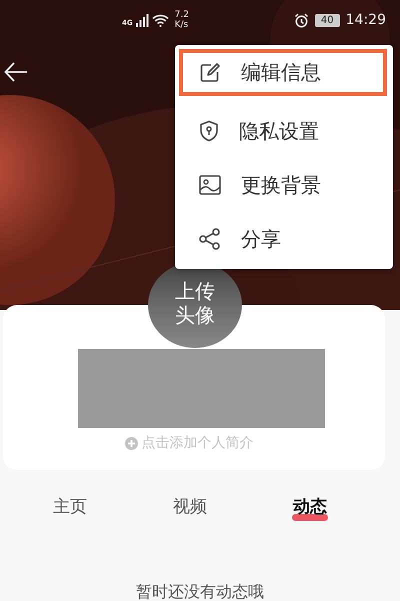 This screenshot has height=601, width=400. Describe the element at coordinates (301, 20) in the screenshot. I see `alarm-icon` at that location.